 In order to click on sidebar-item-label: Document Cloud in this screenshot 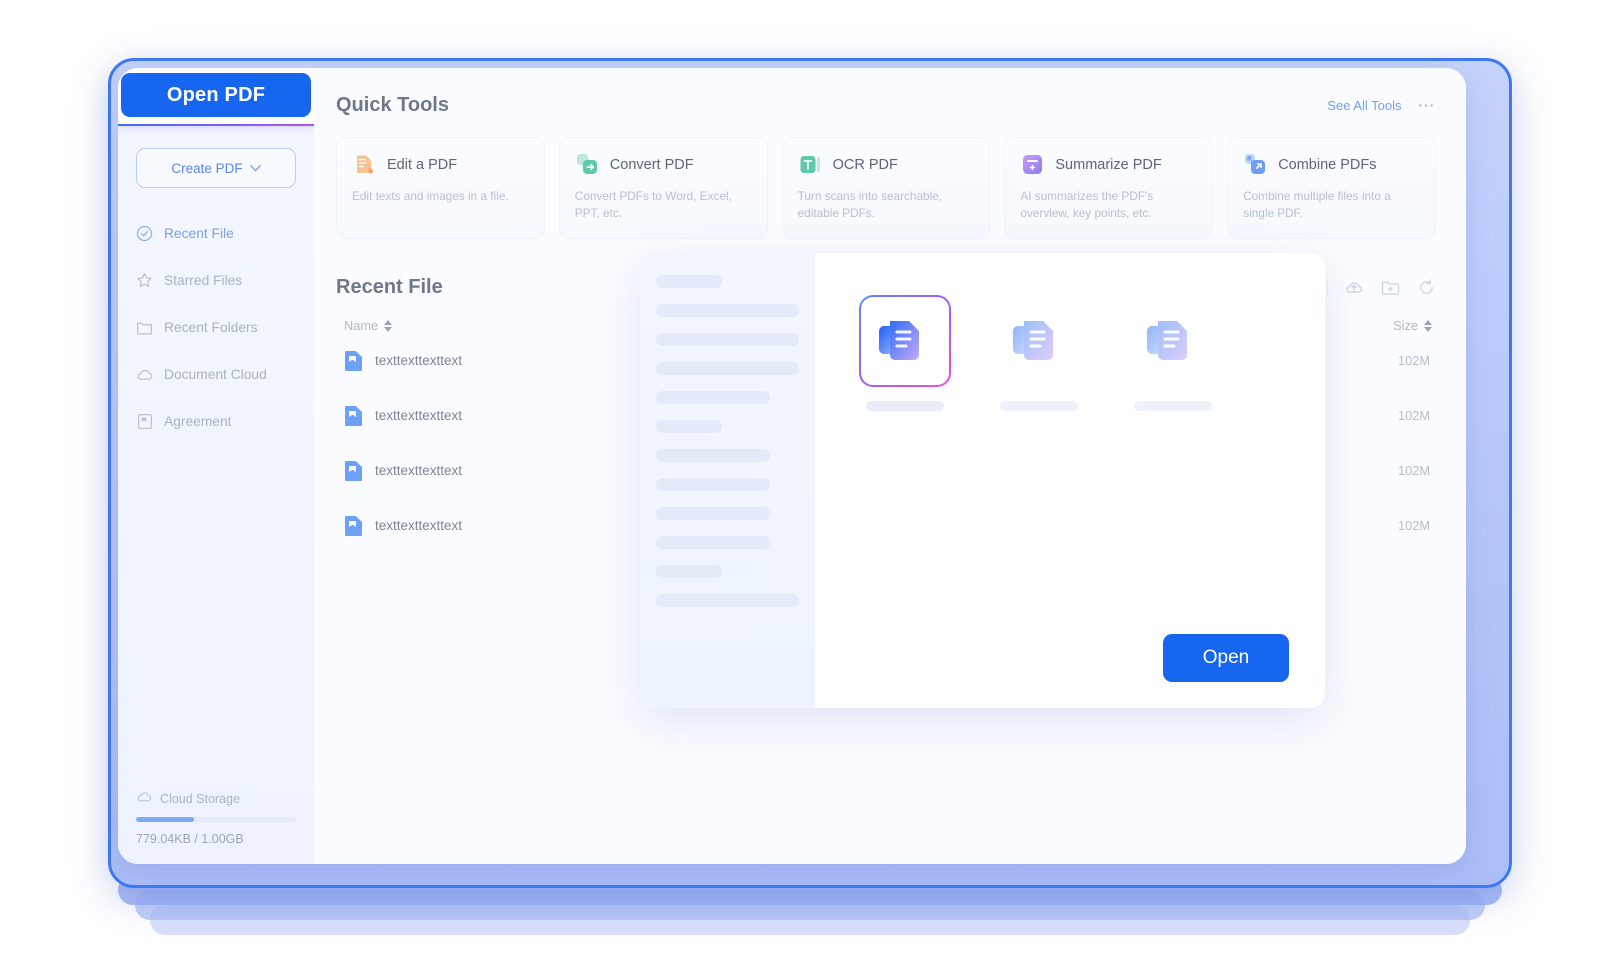, I will do `click(215, 374)`.